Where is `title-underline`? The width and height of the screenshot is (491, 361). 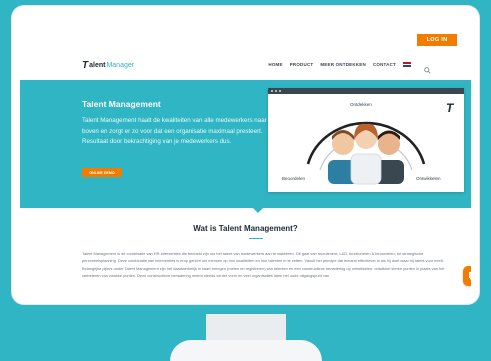
title-underline is located at coordinates (256, 238).